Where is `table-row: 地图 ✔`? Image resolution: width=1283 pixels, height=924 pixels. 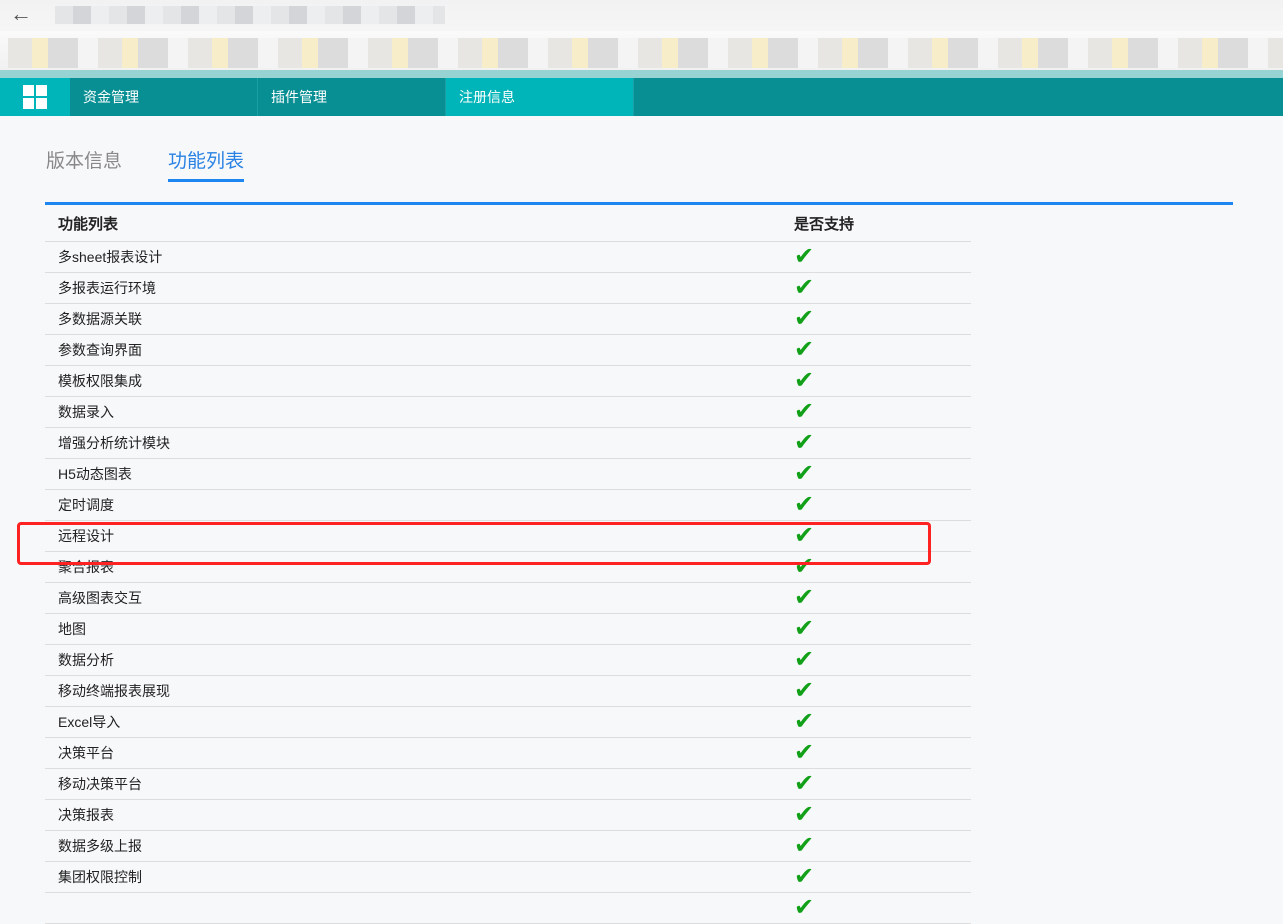 table-row: 地图 ✔ is located at coordinates (508, 629).